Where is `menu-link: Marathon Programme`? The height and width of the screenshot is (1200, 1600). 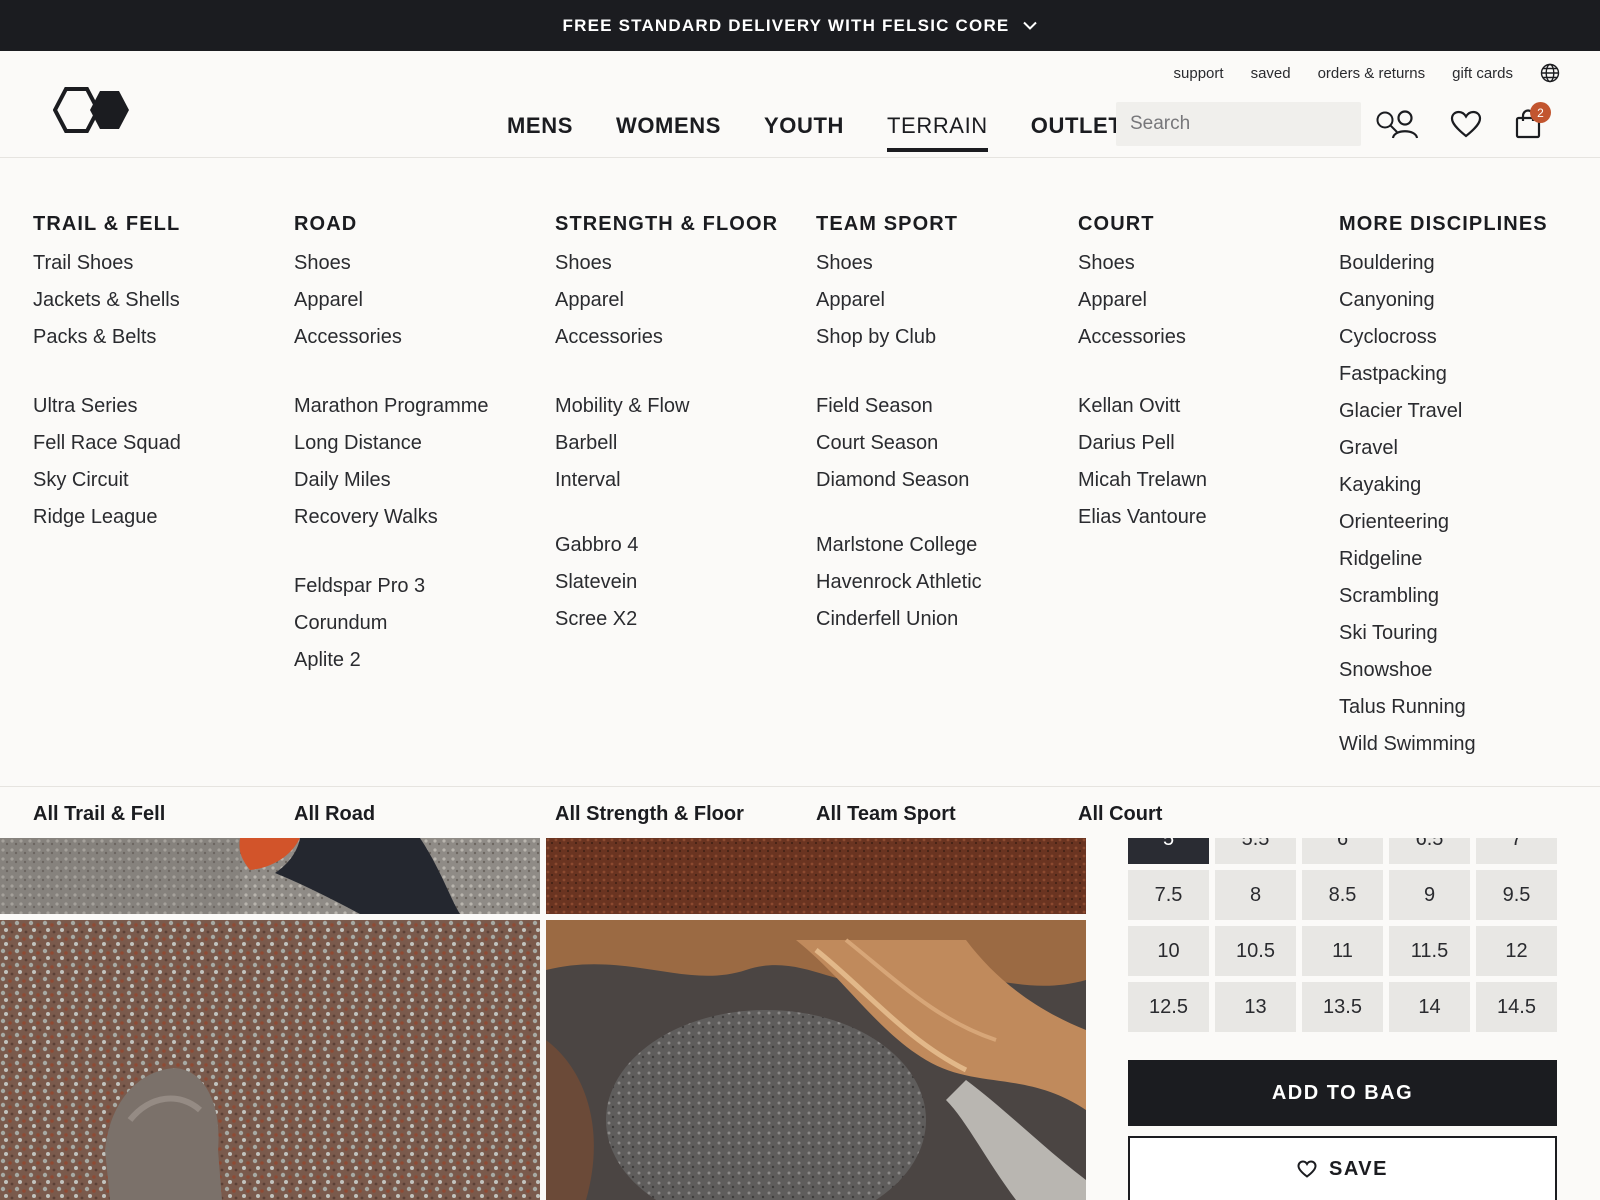
menu-link: Marathon Programme is located at coordinates (391, 406).